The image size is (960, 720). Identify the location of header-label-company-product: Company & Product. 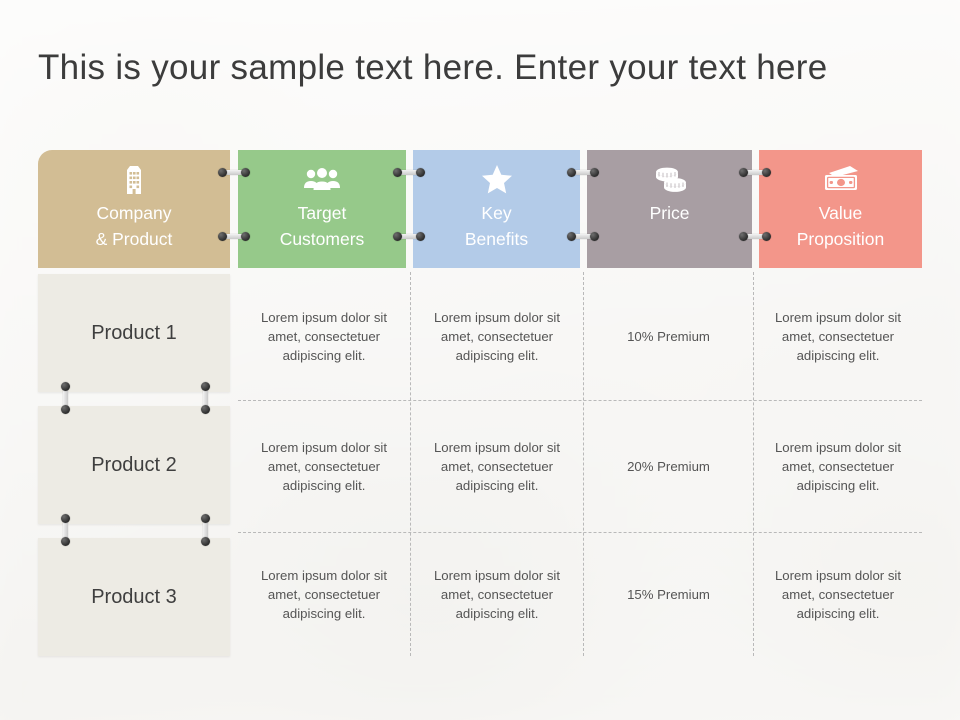
(134, 226).